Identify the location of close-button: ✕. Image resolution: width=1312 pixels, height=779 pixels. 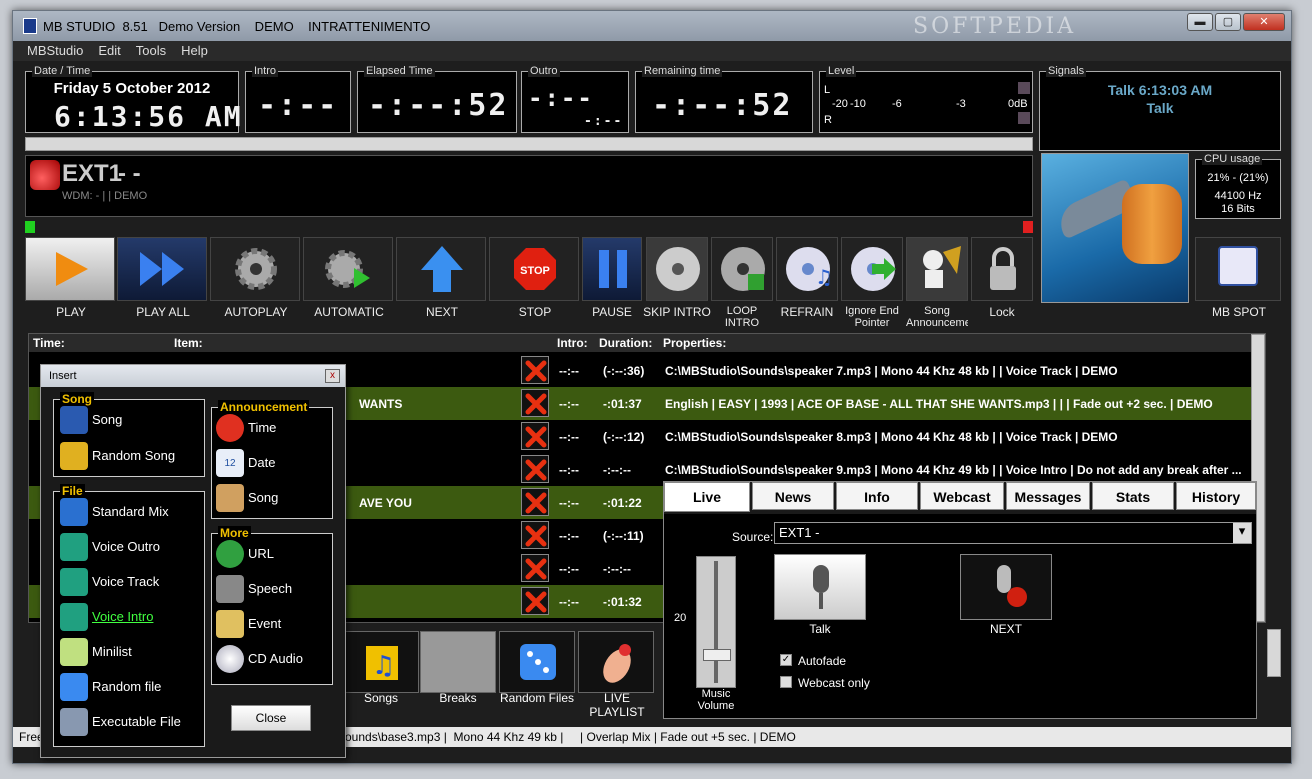
(1264, 22).